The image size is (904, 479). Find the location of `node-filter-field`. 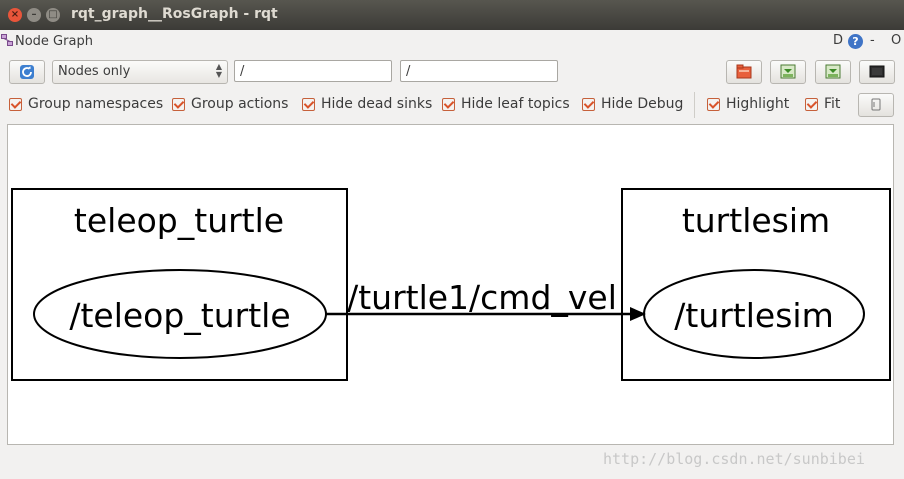

node-filter-field is located at coordinates (313, 71).